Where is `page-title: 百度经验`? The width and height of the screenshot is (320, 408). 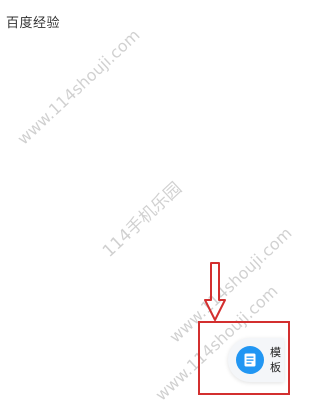
page-title: 百度经验 is located at coordinates (33, 23).